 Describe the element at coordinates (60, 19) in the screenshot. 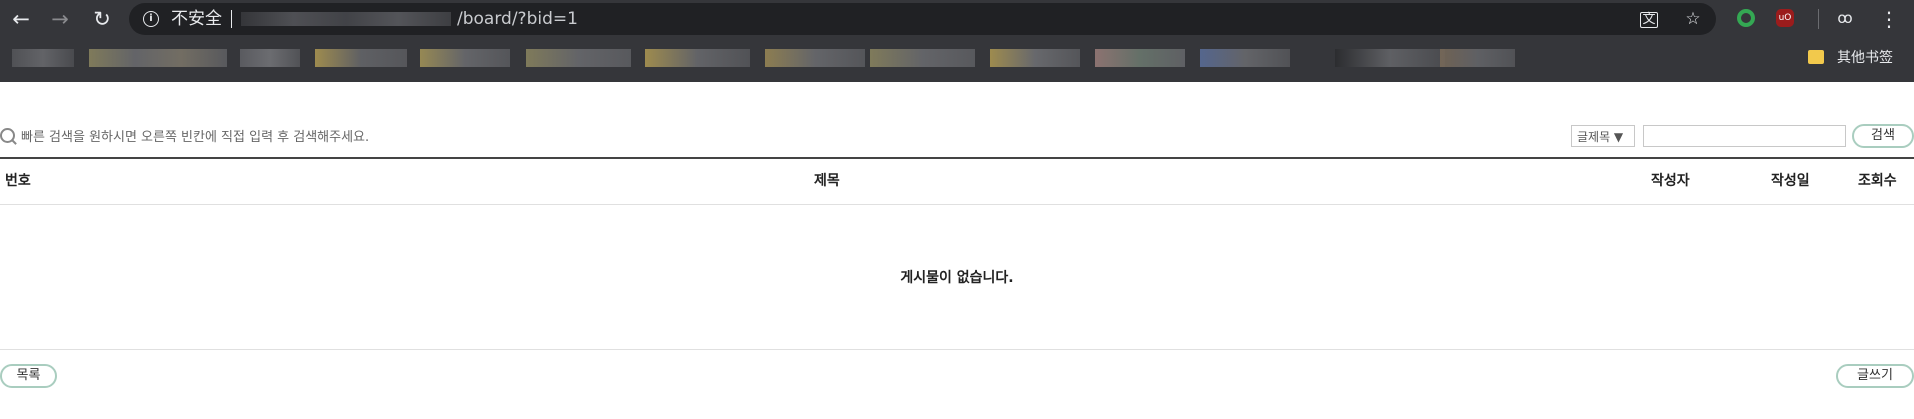

I see `forward-icon: →` at that location.